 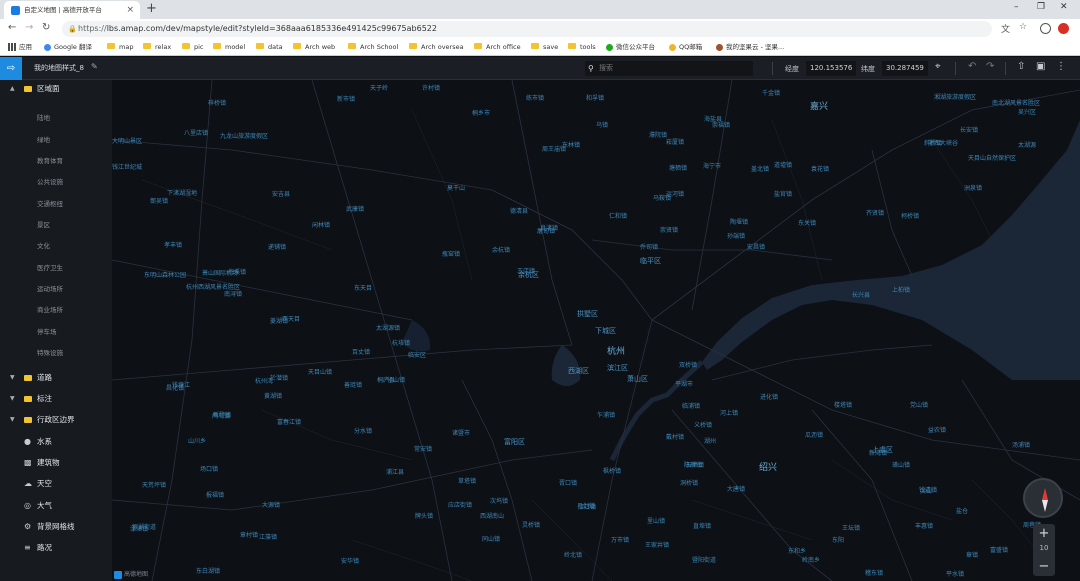 I want to click on sidebar-toggle-icon: ⇨, so click(x=11, y=68).